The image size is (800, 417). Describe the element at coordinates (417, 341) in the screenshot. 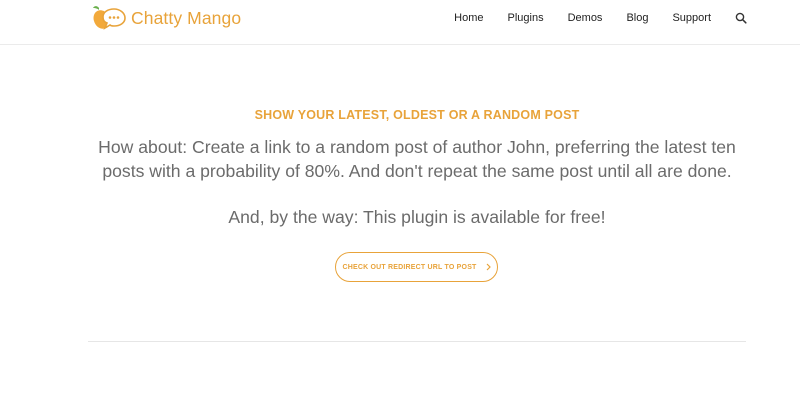

I see `section-divider` at that location.